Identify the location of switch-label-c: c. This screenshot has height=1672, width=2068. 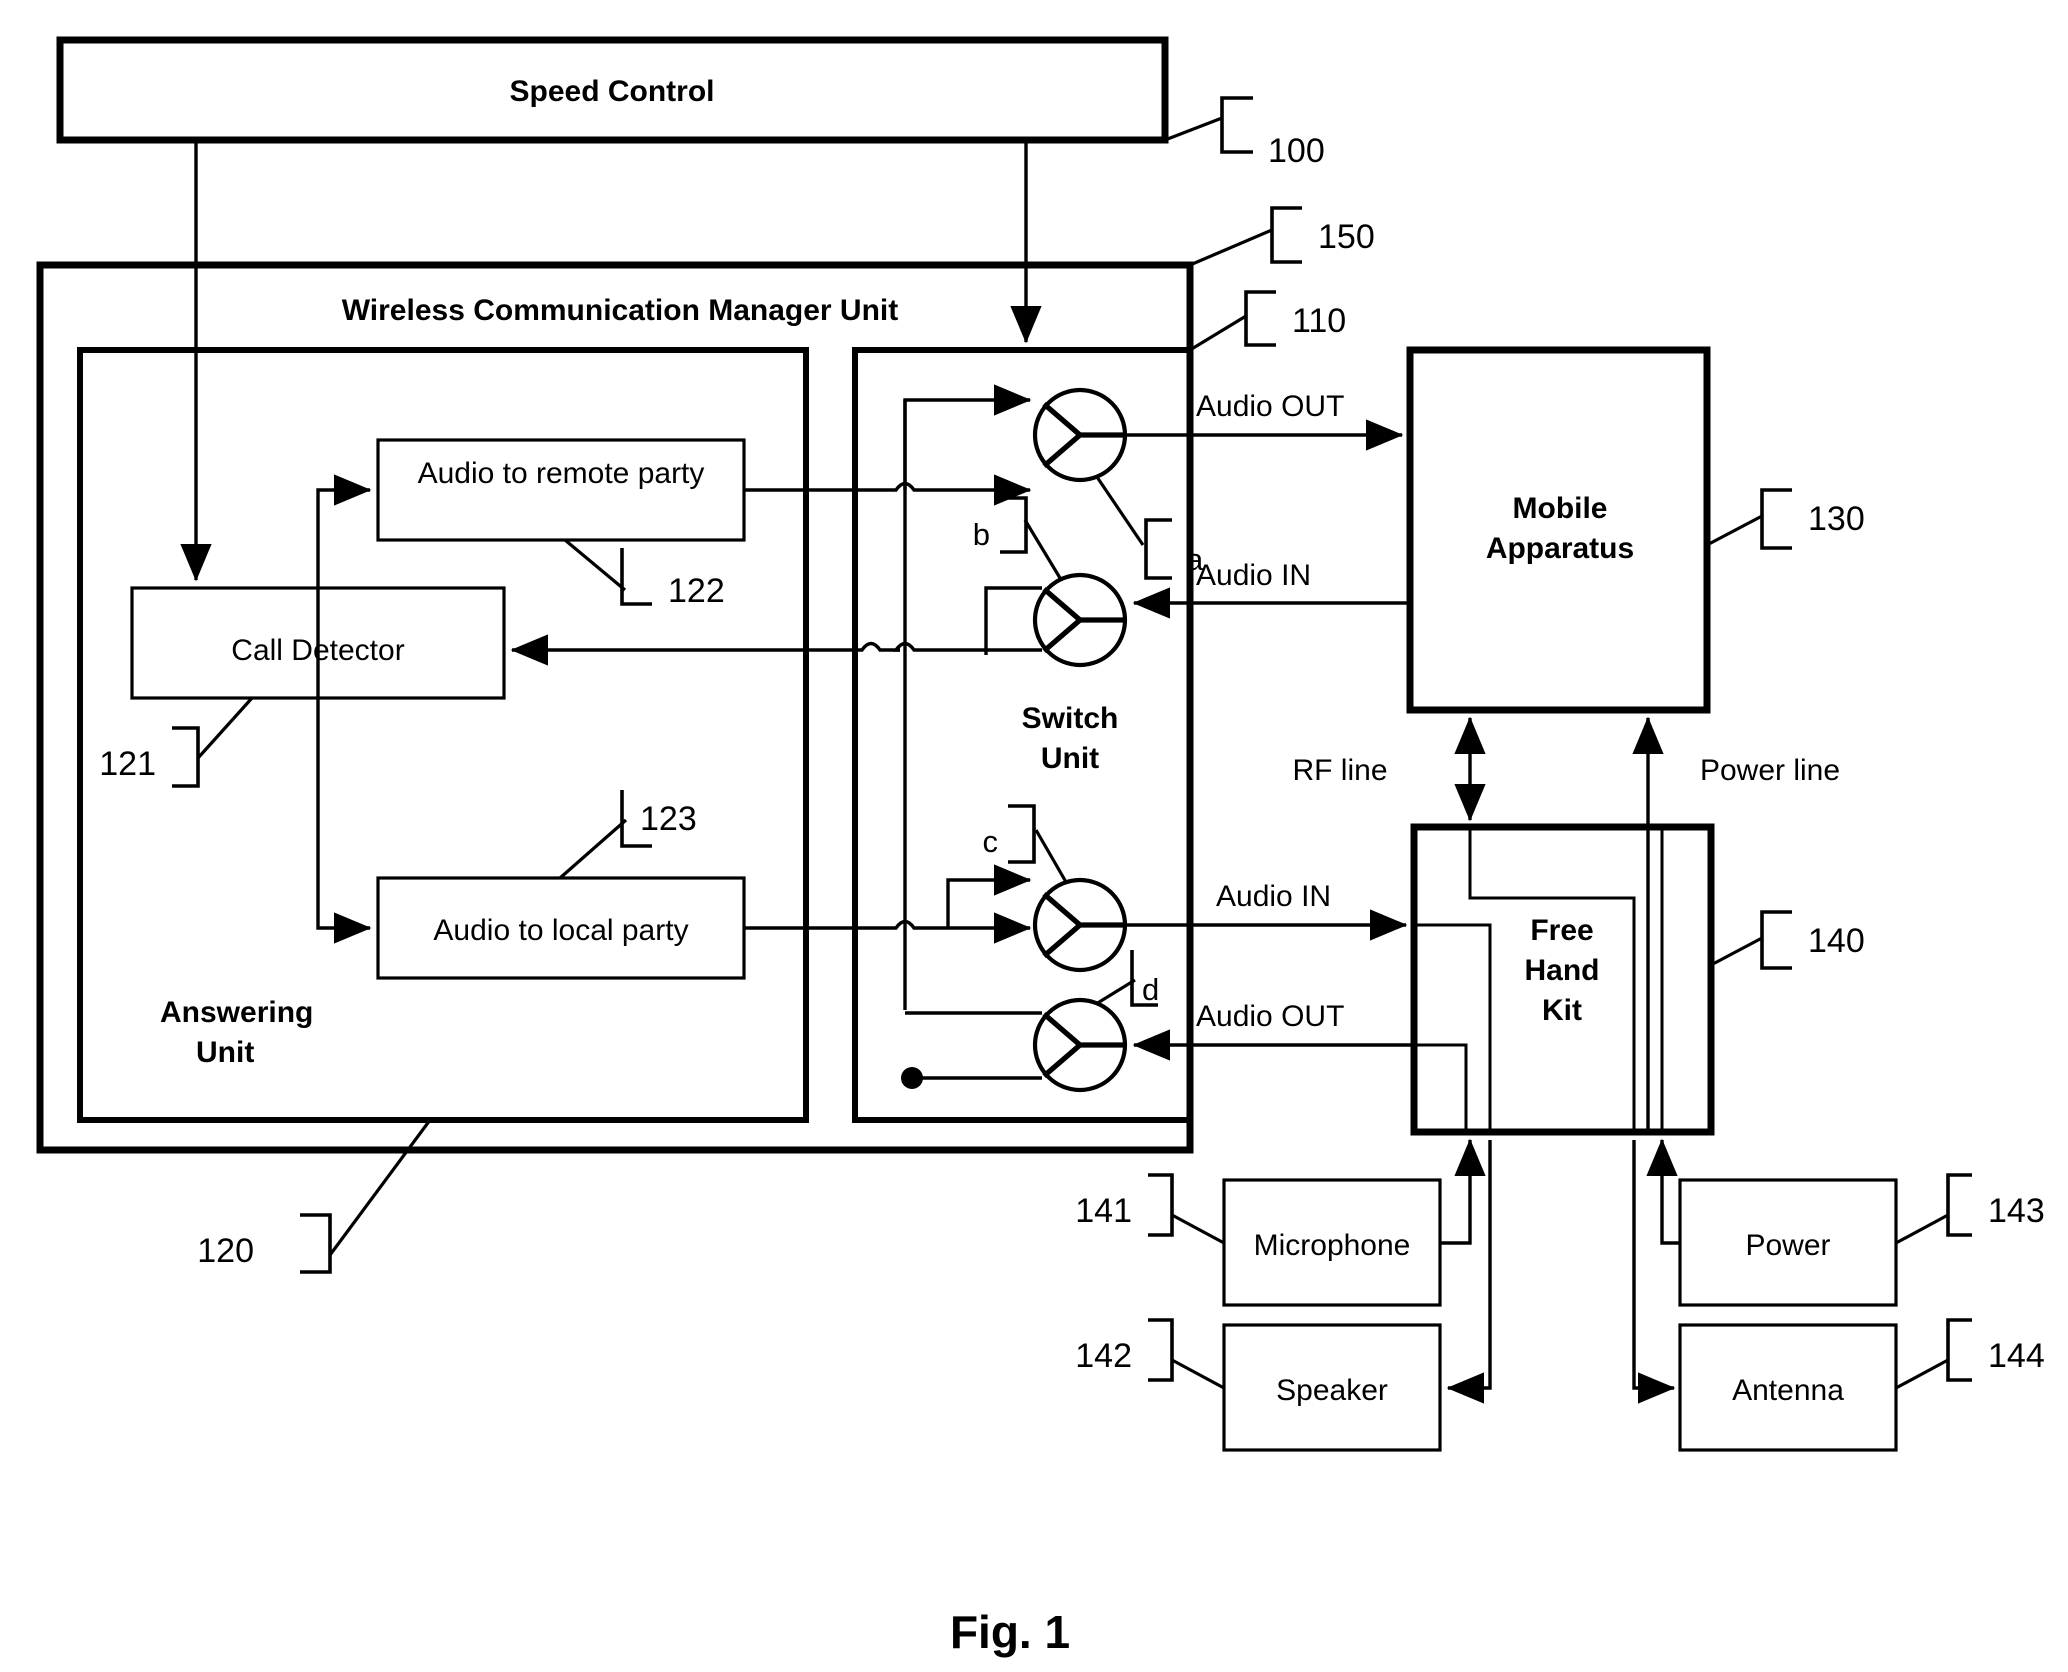
(991, 841).